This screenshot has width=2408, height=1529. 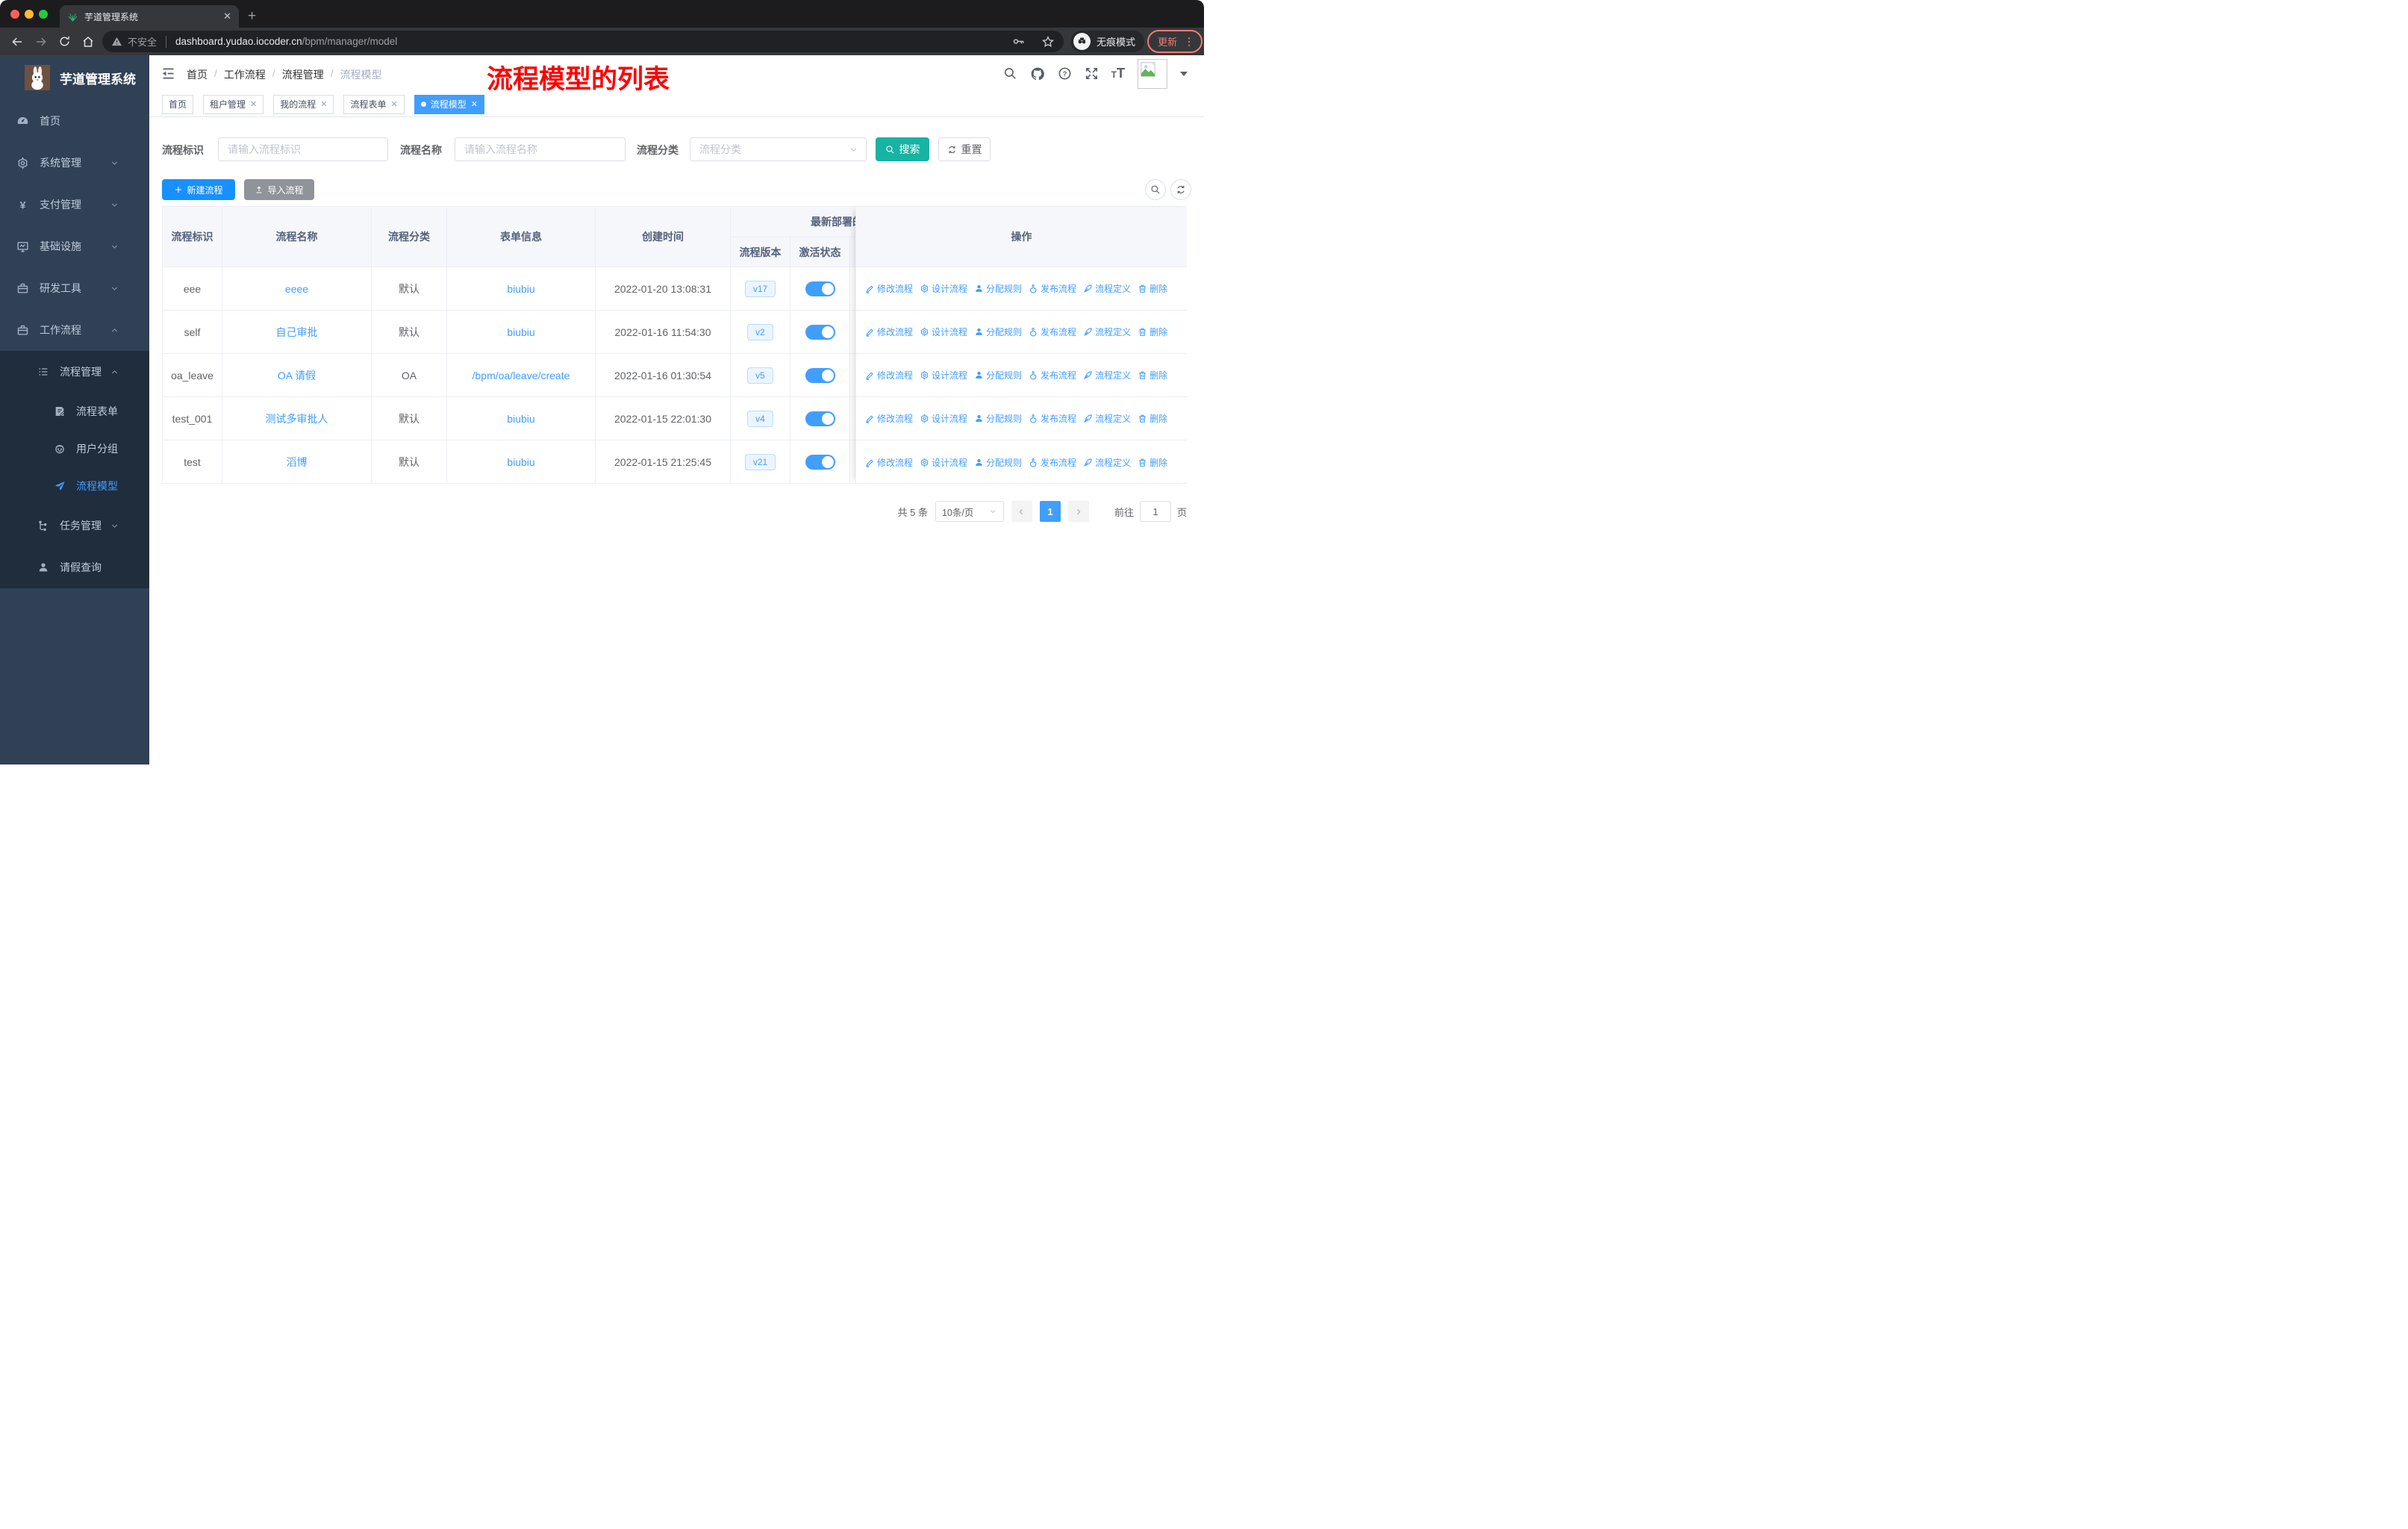 I want to click on process-name-link: 自己审批, so click(x=297, y=332).